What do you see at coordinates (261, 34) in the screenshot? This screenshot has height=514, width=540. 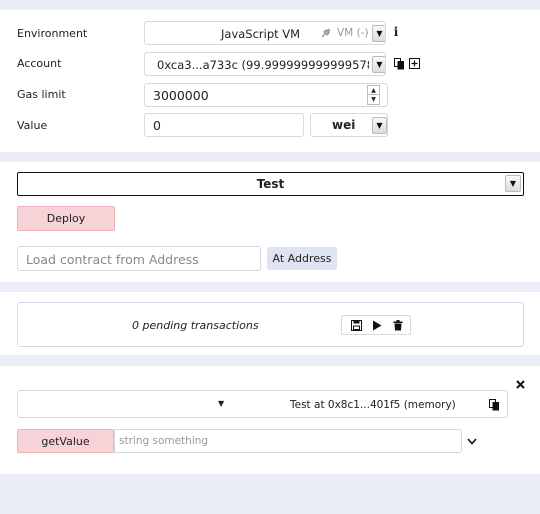 I see `environment-value: JavaScript VM` at bounding box center [261, 34].